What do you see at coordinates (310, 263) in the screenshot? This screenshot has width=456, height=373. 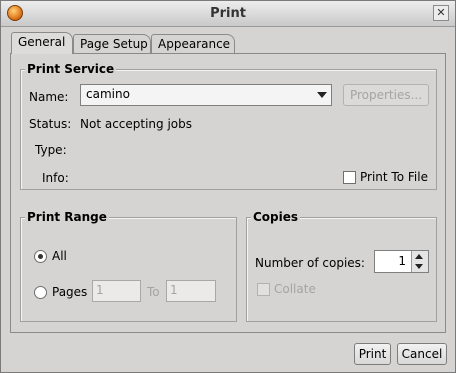 I see `number-of-copies-label: Number of copies:` at bounding box center [310, 263].